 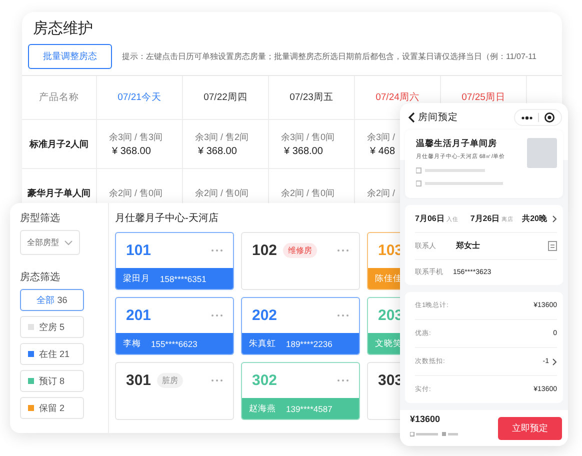 I want to click on store-title: 月仕馨月子中心-天河店, so click(x=167, y=218).